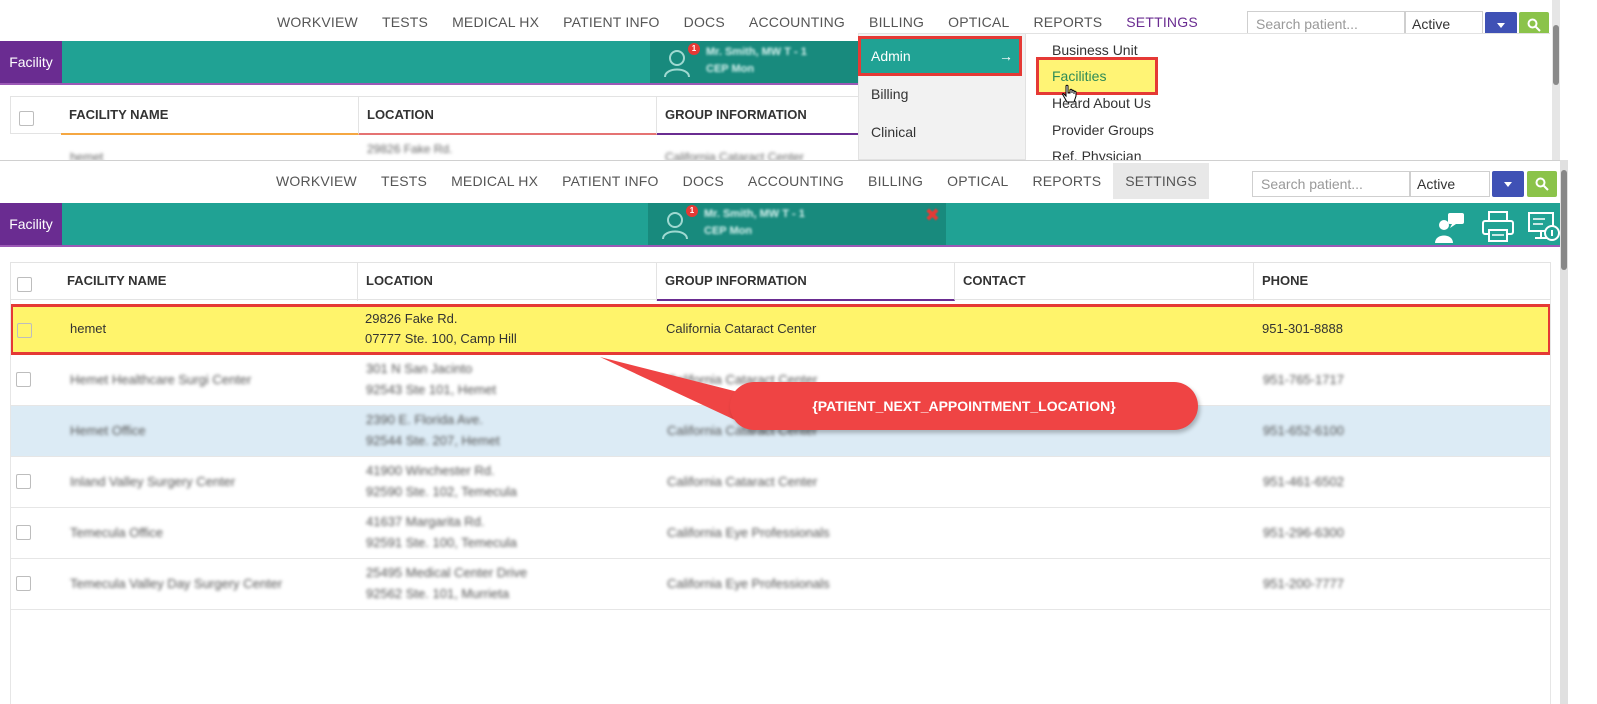 The height and width of the screenshot is (704, 1597). What do you see at coordinates (108, 430) in the screenshot?
I see `cell-facility-name: Hemet Office` at bounding box center [108, 430].